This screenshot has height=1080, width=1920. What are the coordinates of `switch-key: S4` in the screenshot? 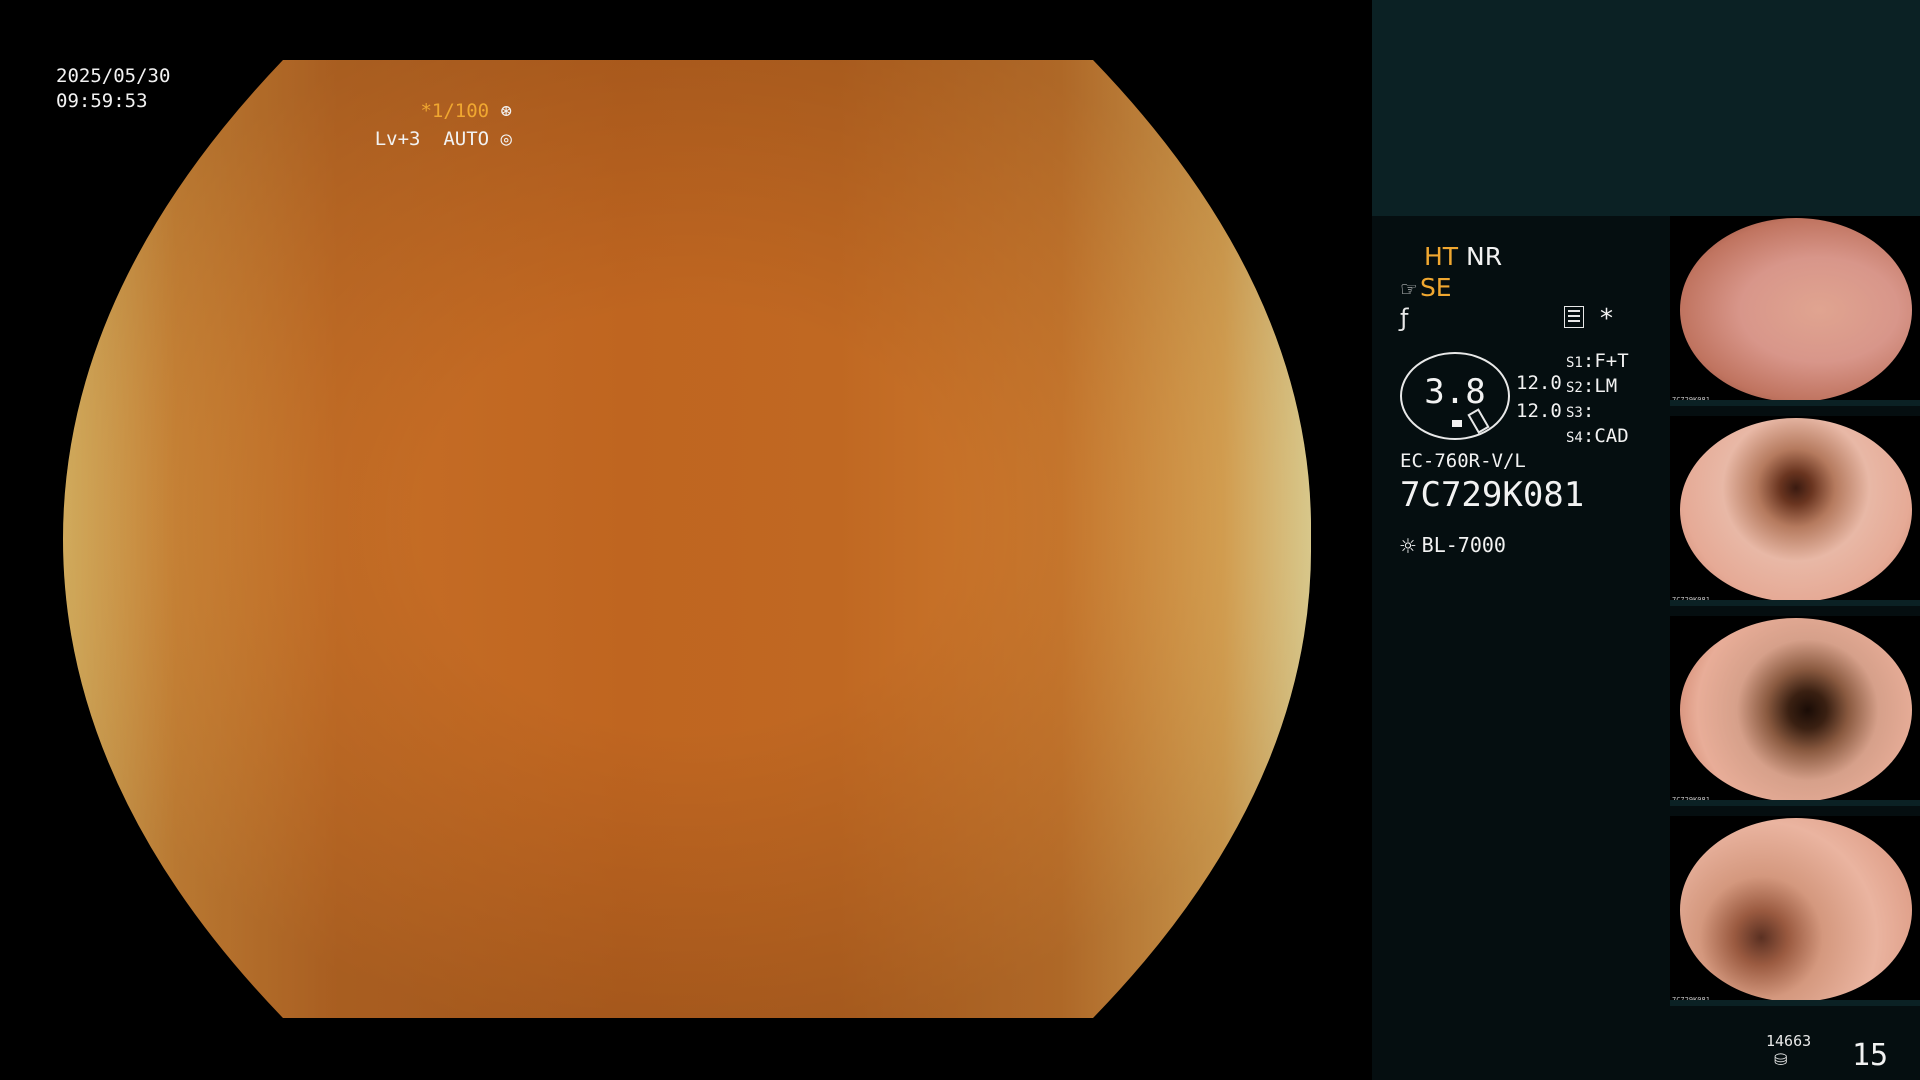 It's located at (1574, 438).